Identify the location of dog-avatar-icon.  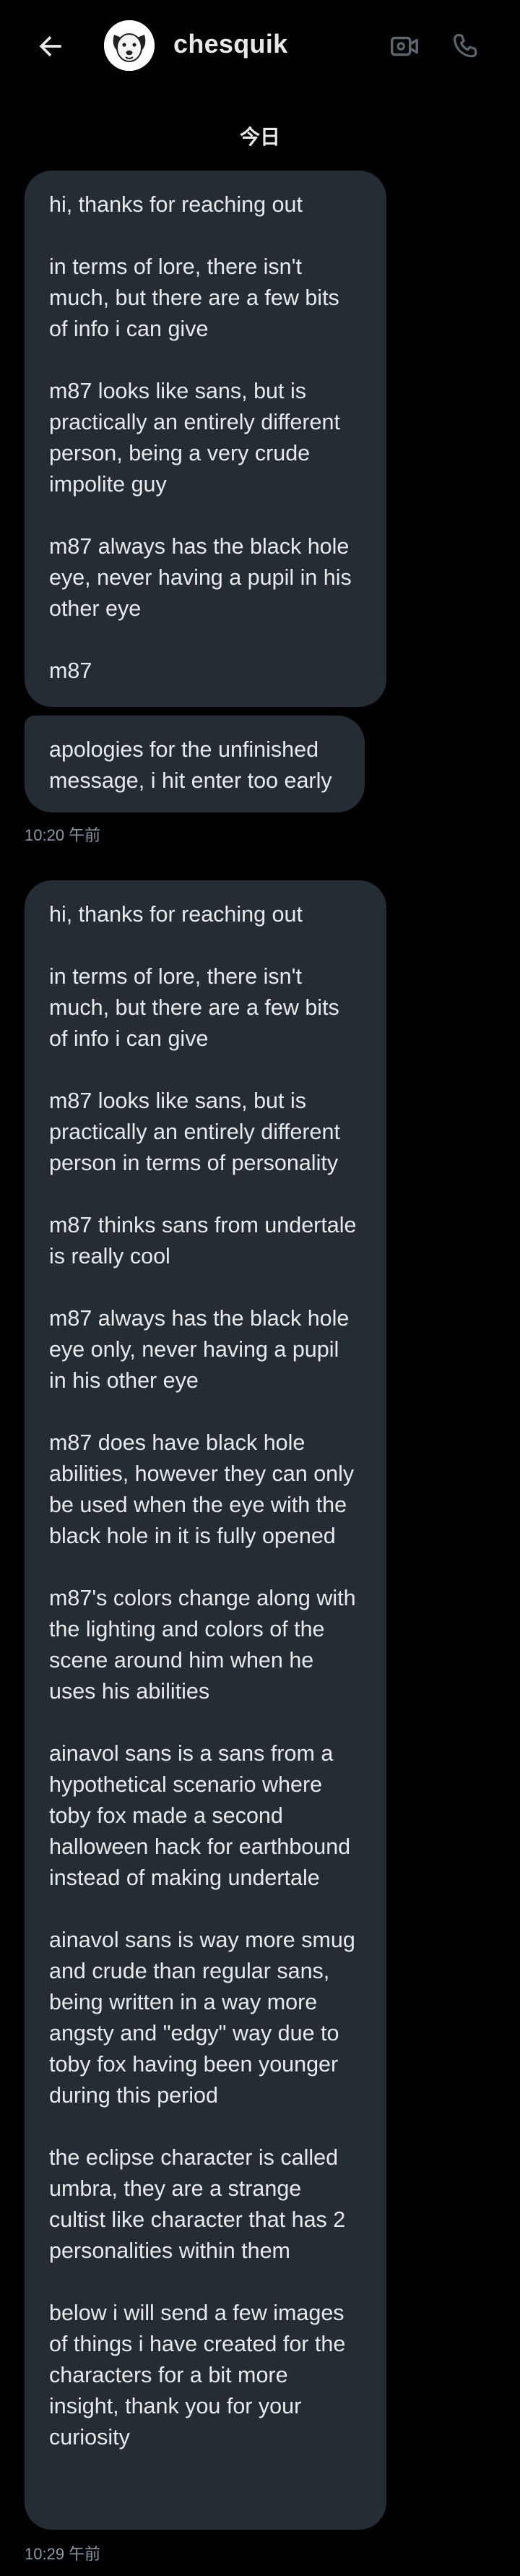
(129, 46).